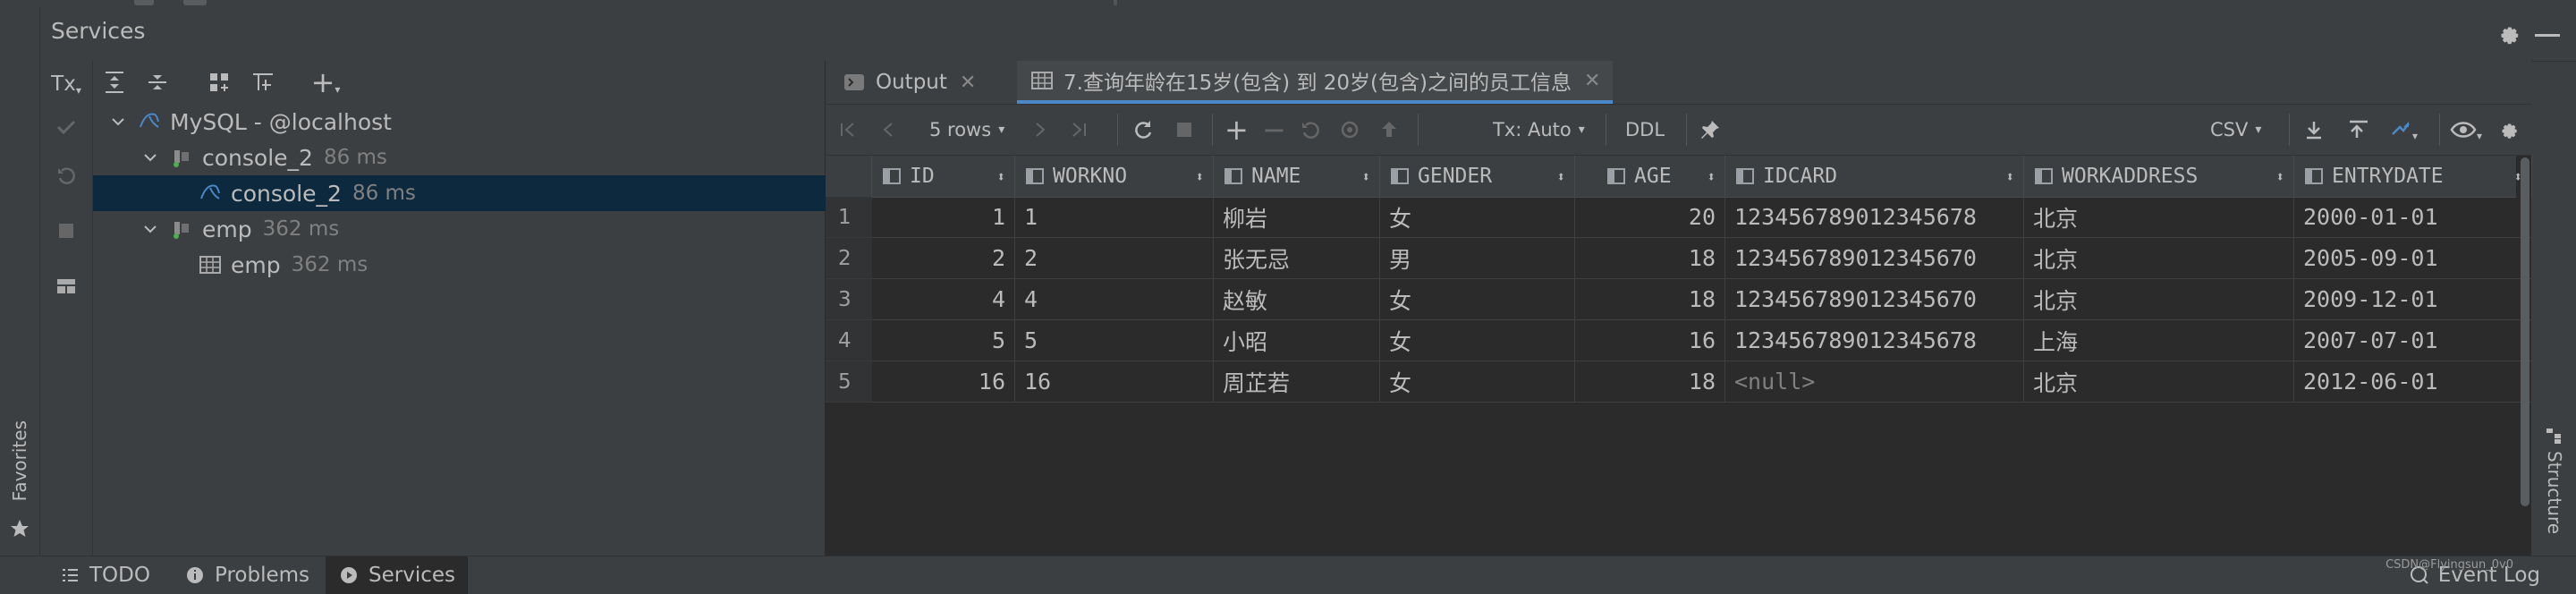 This screenshot has width=2576, height=594. What do you see at coordinates (247, 575) in the screenshot?
I see `problems-tool-button: Problems` at bounding box center [247, 575].